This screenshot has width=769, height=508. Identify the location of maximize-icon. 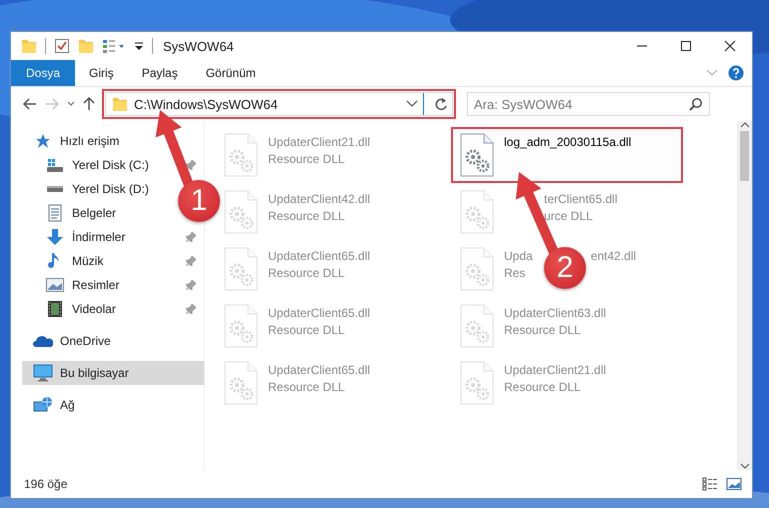
(686, 46).